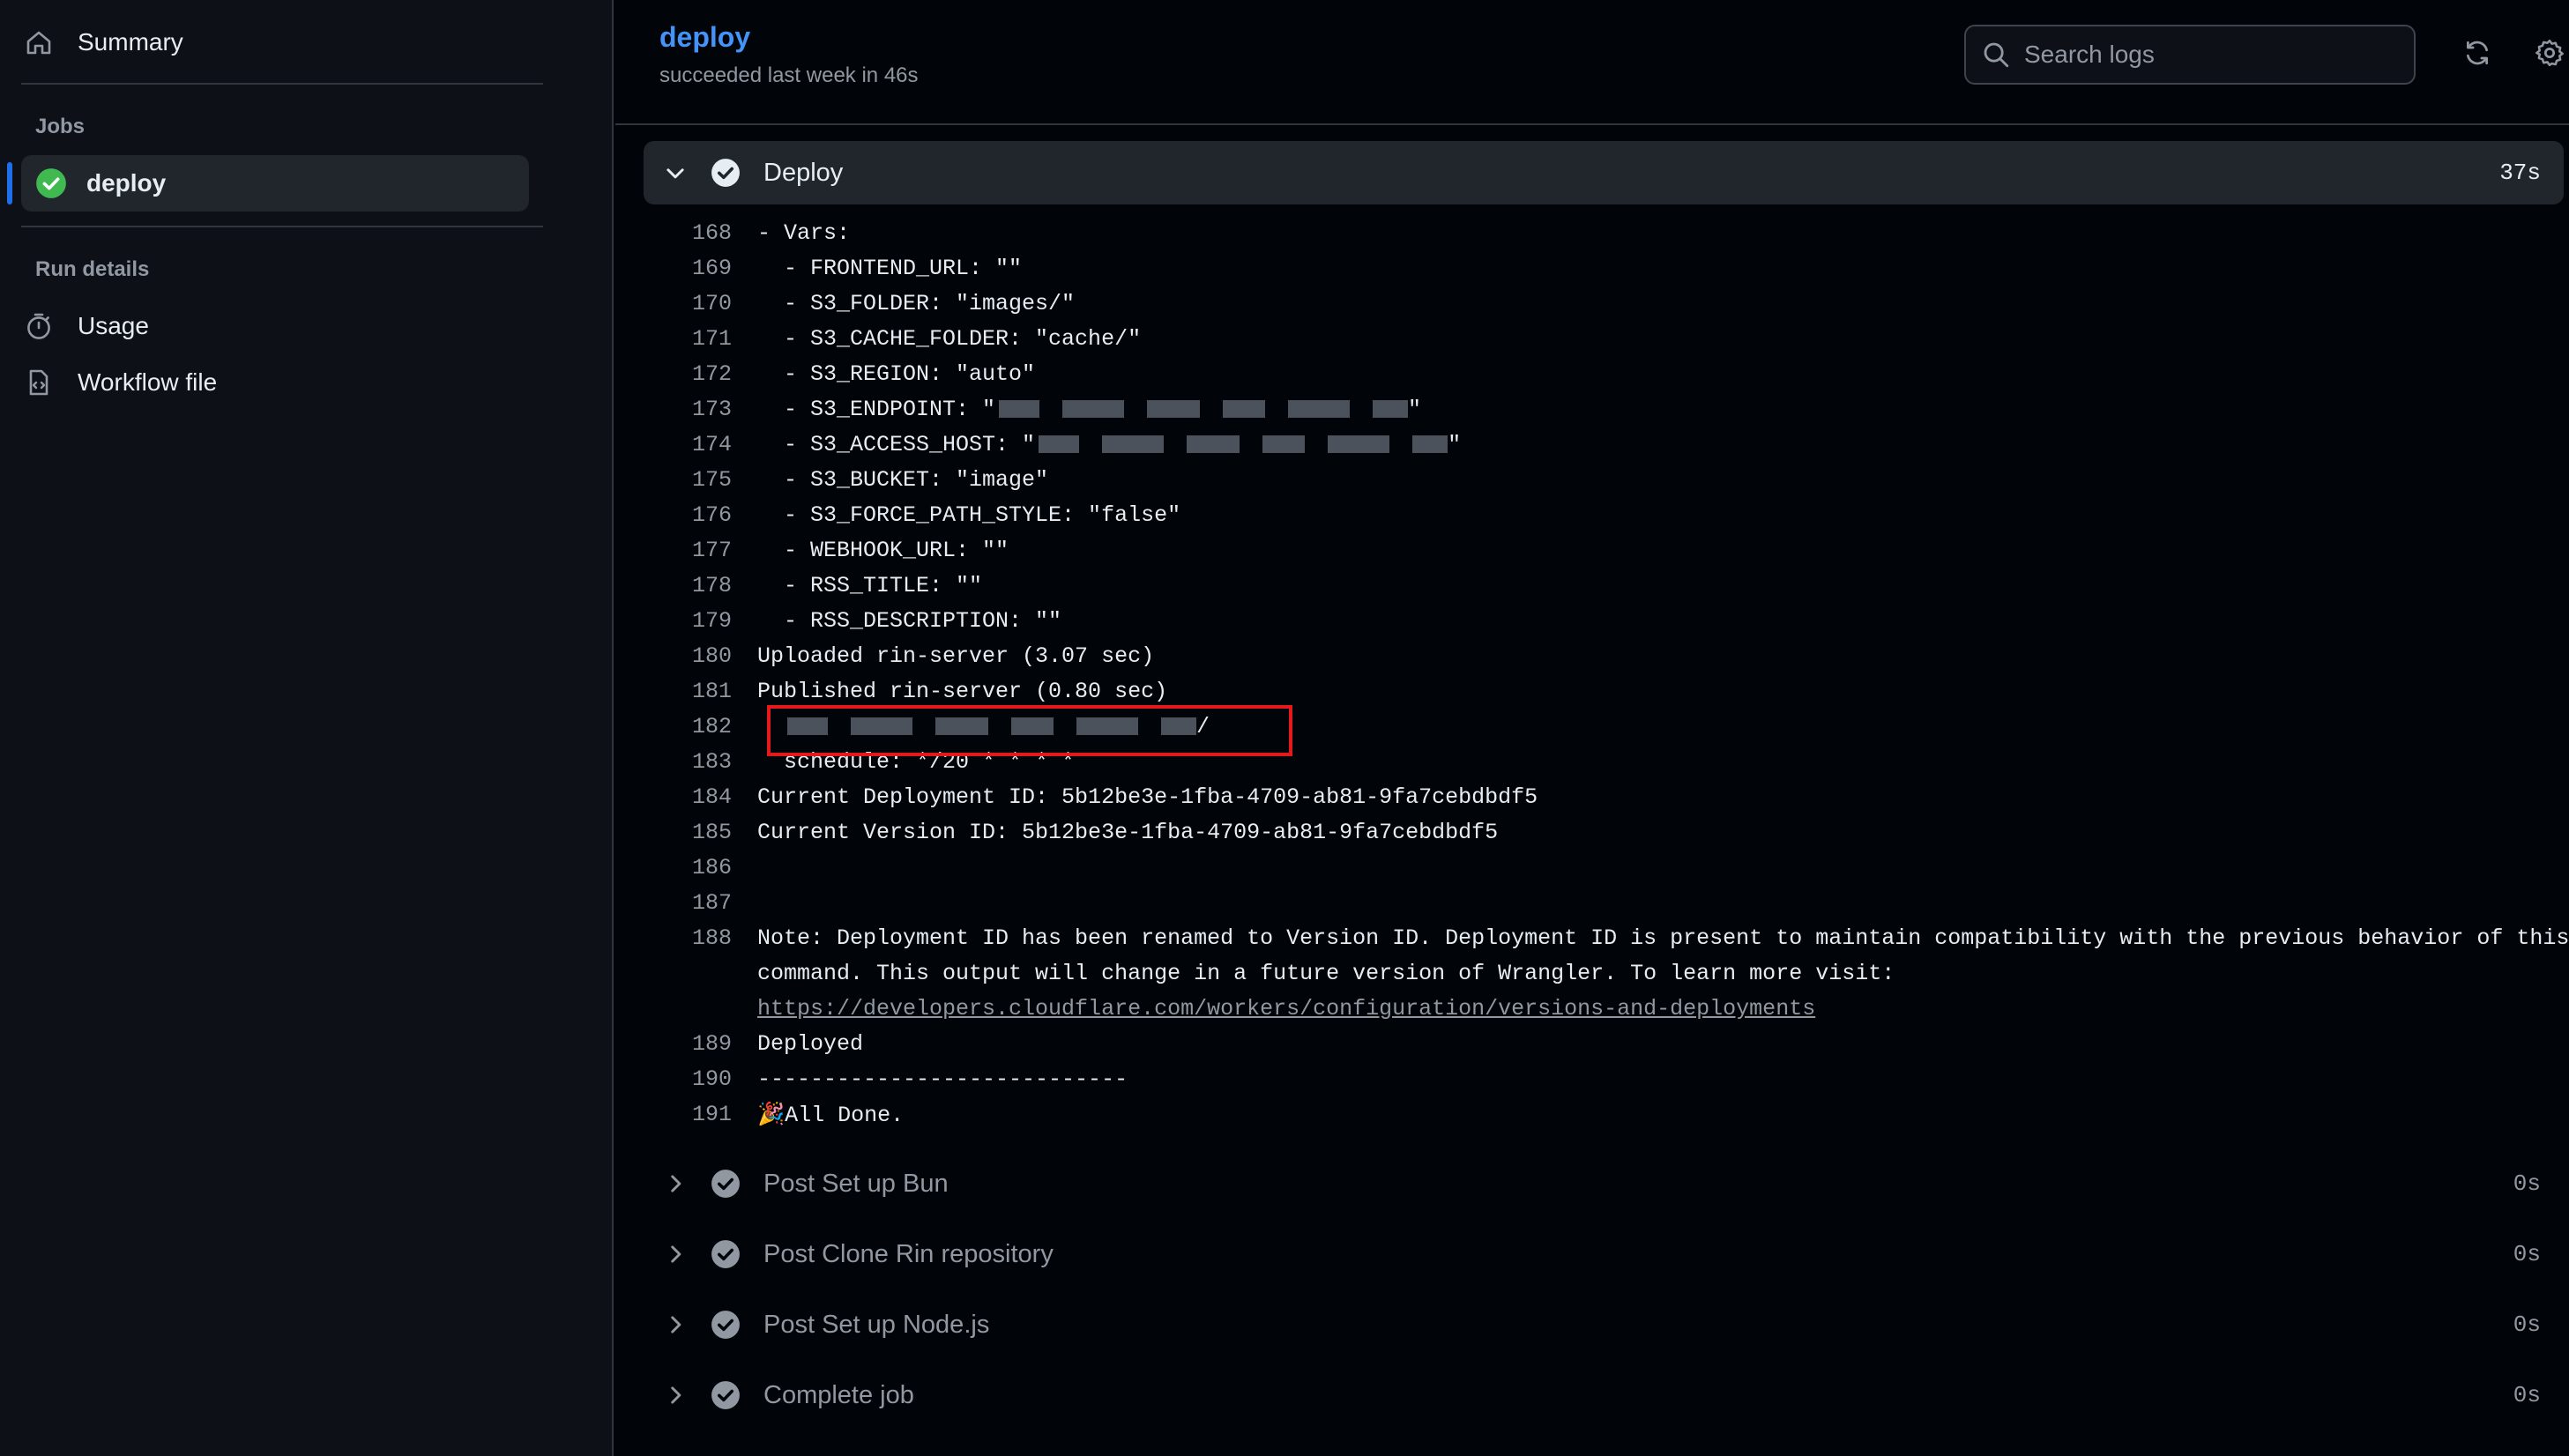 Image resolution: width=2569 pixels, height=1456 pixels. I want to click on log-line: 168 - Vars:, so click(1604, 234).